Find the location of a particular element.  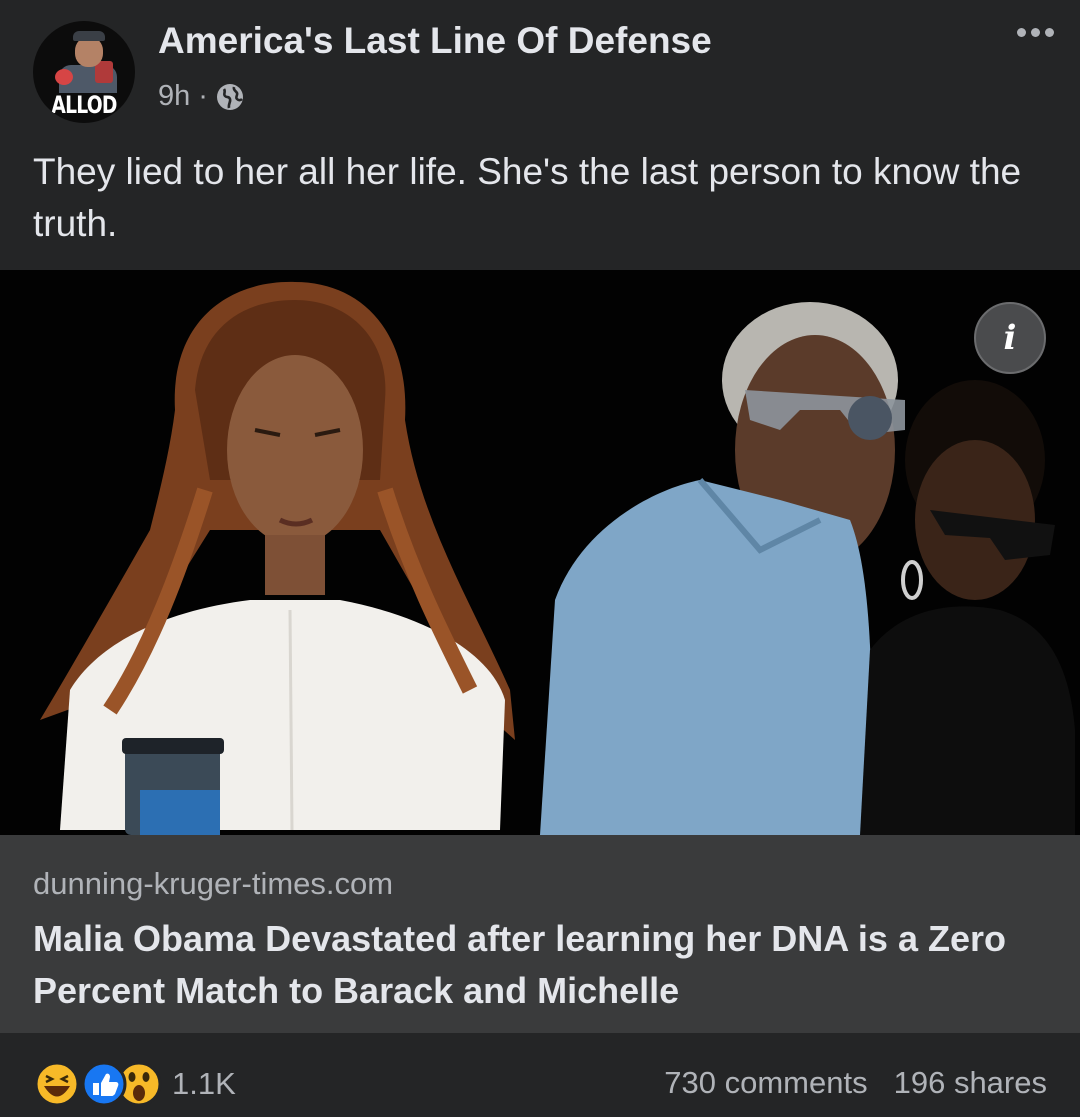

post-meta: 9h · is located at coordinates (201, 96).